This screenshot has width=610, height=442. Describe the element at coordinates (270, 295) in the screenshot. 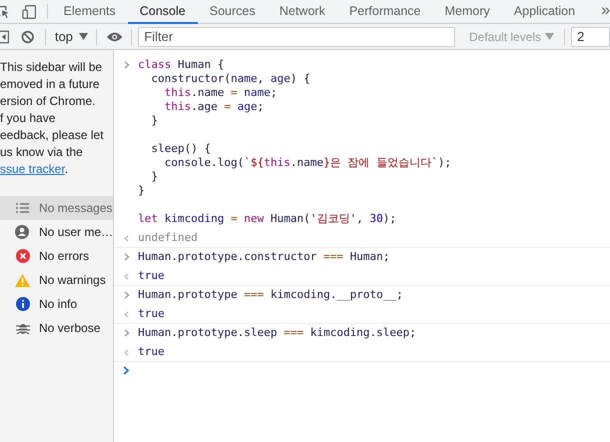

I see `code-line: Human.prototype === kimcoding.__proto__;` at that location.